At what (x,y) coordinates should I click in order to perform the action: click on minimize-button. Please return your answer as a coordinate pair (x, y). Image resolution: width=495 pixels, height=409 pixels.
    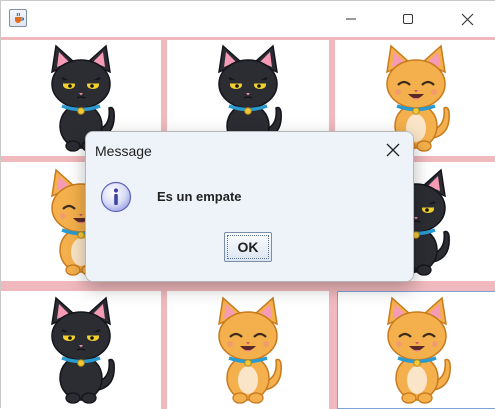
    Looking at the image, I should click on (351, 19).